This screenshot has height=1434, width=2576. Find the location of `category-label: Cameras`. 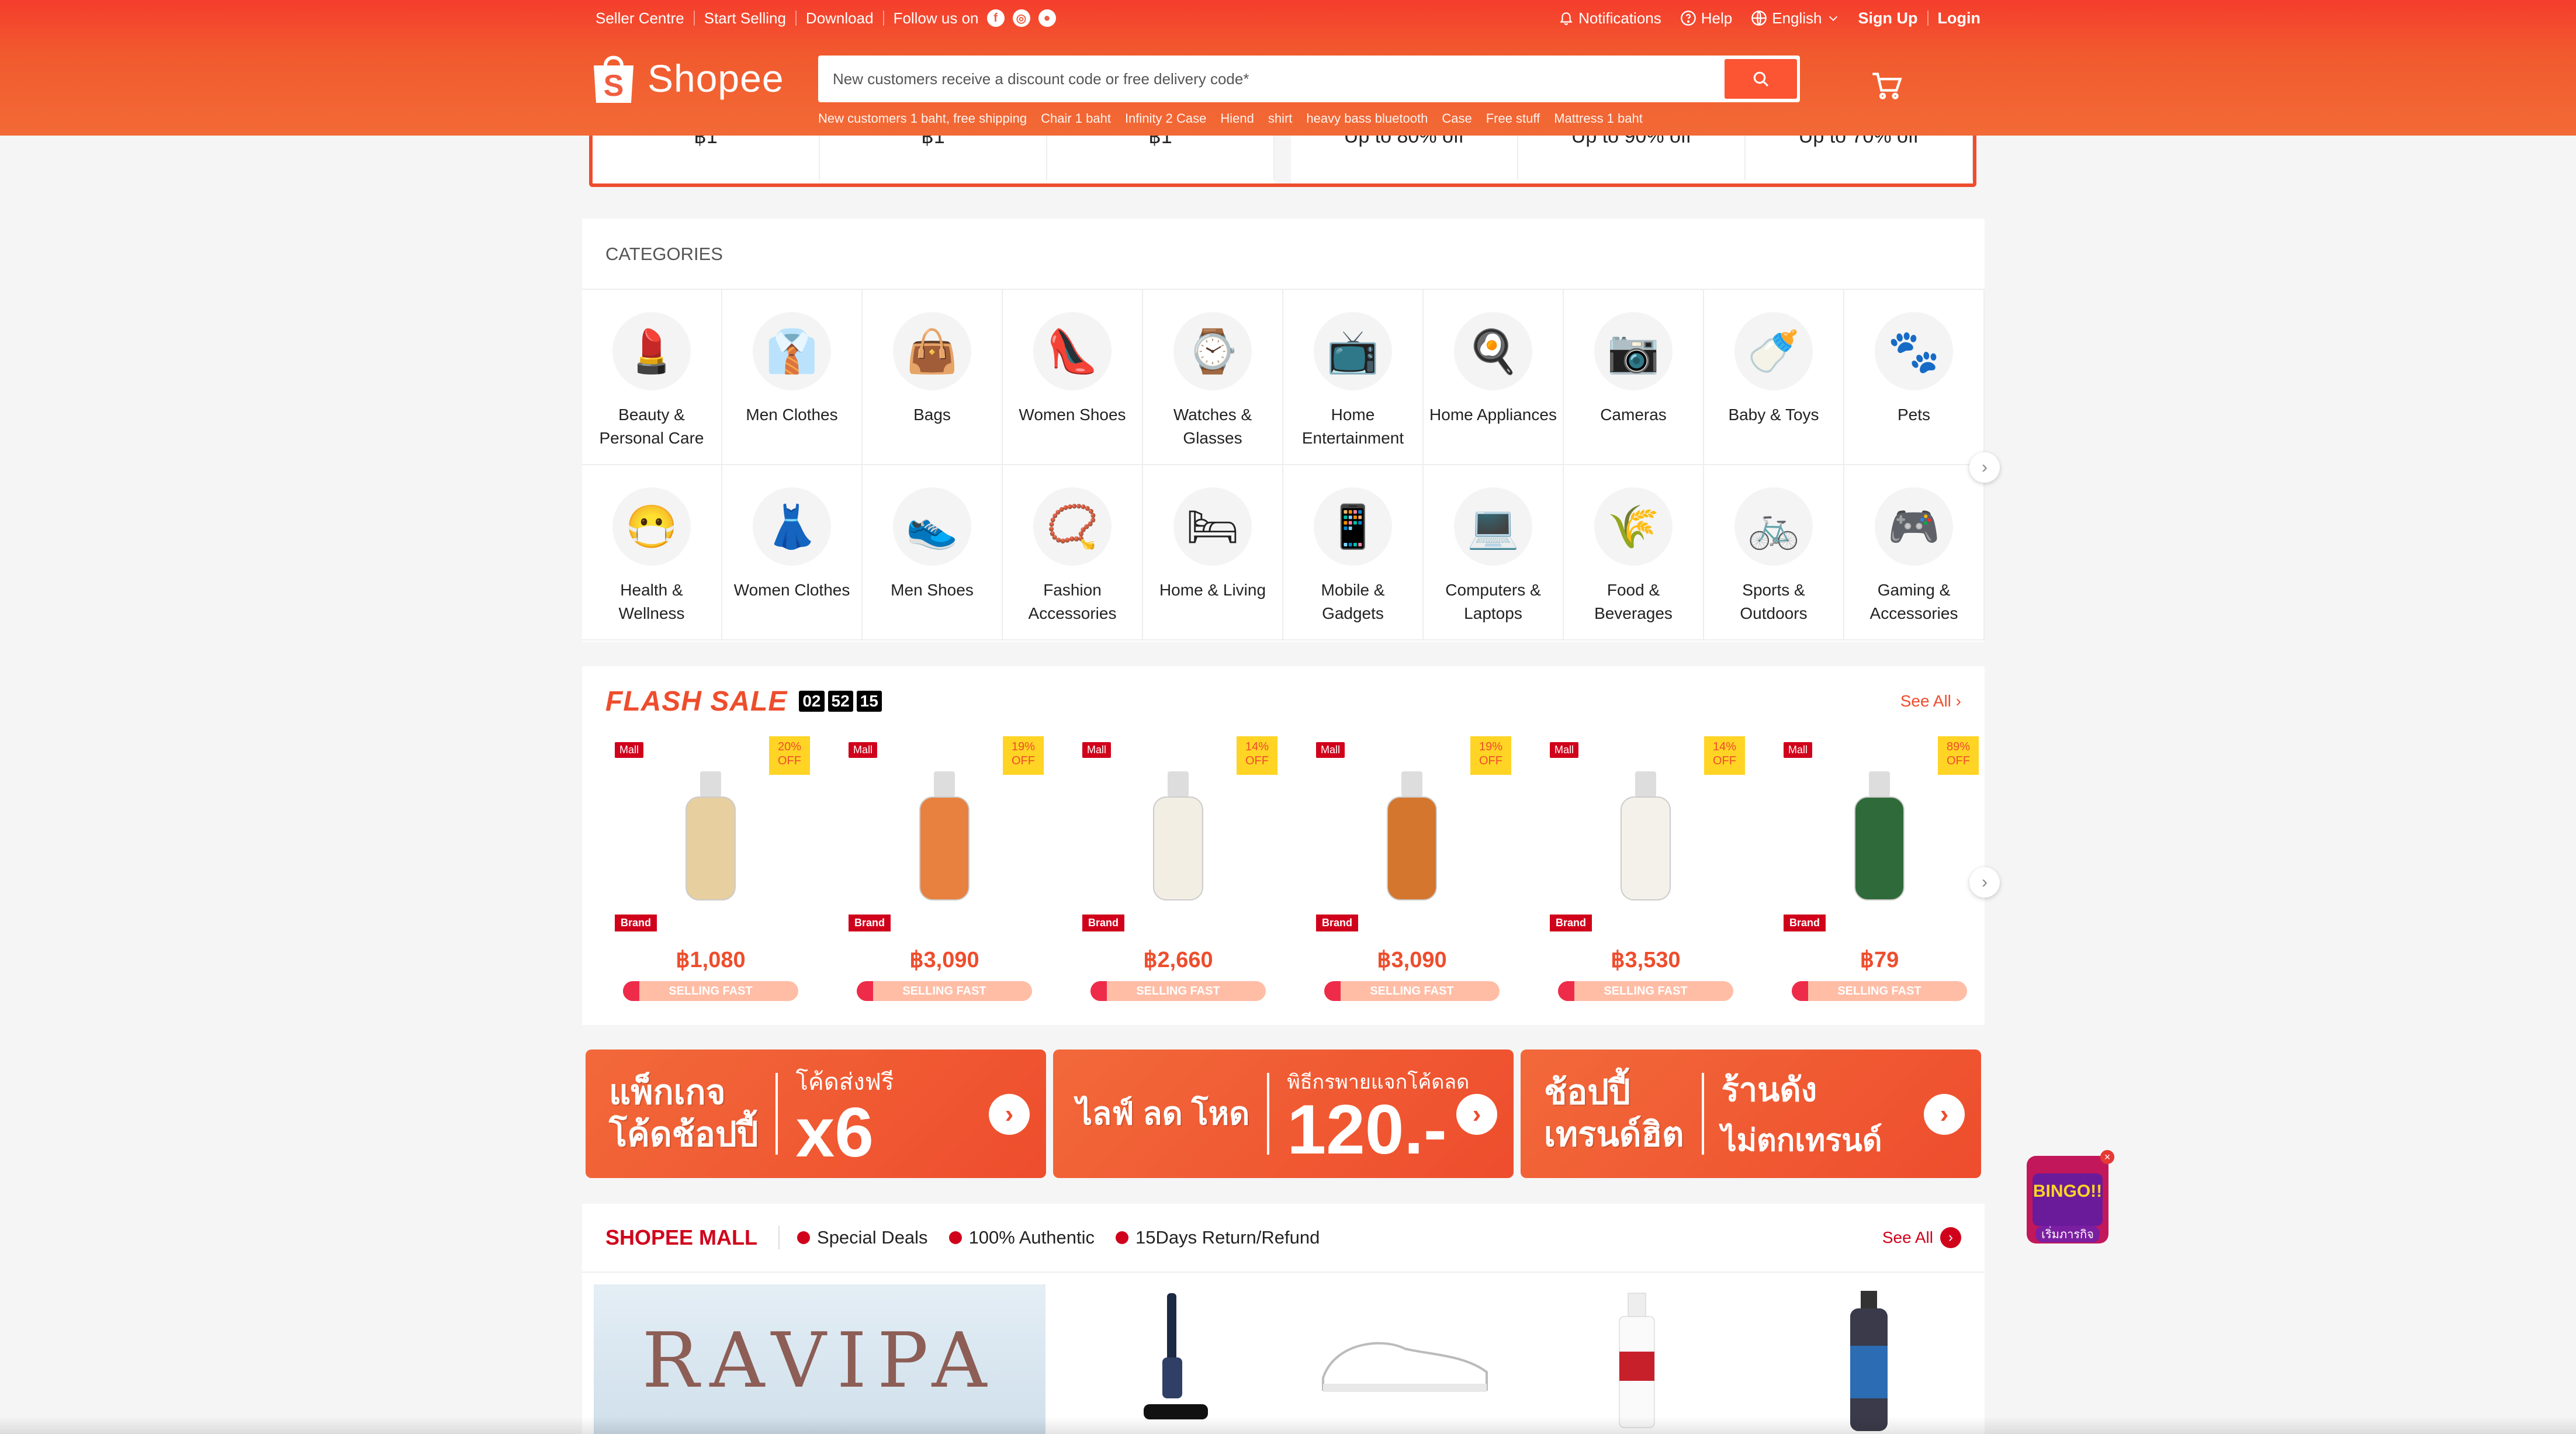

category-label: Cameras is located at coordinates (1633, 415).